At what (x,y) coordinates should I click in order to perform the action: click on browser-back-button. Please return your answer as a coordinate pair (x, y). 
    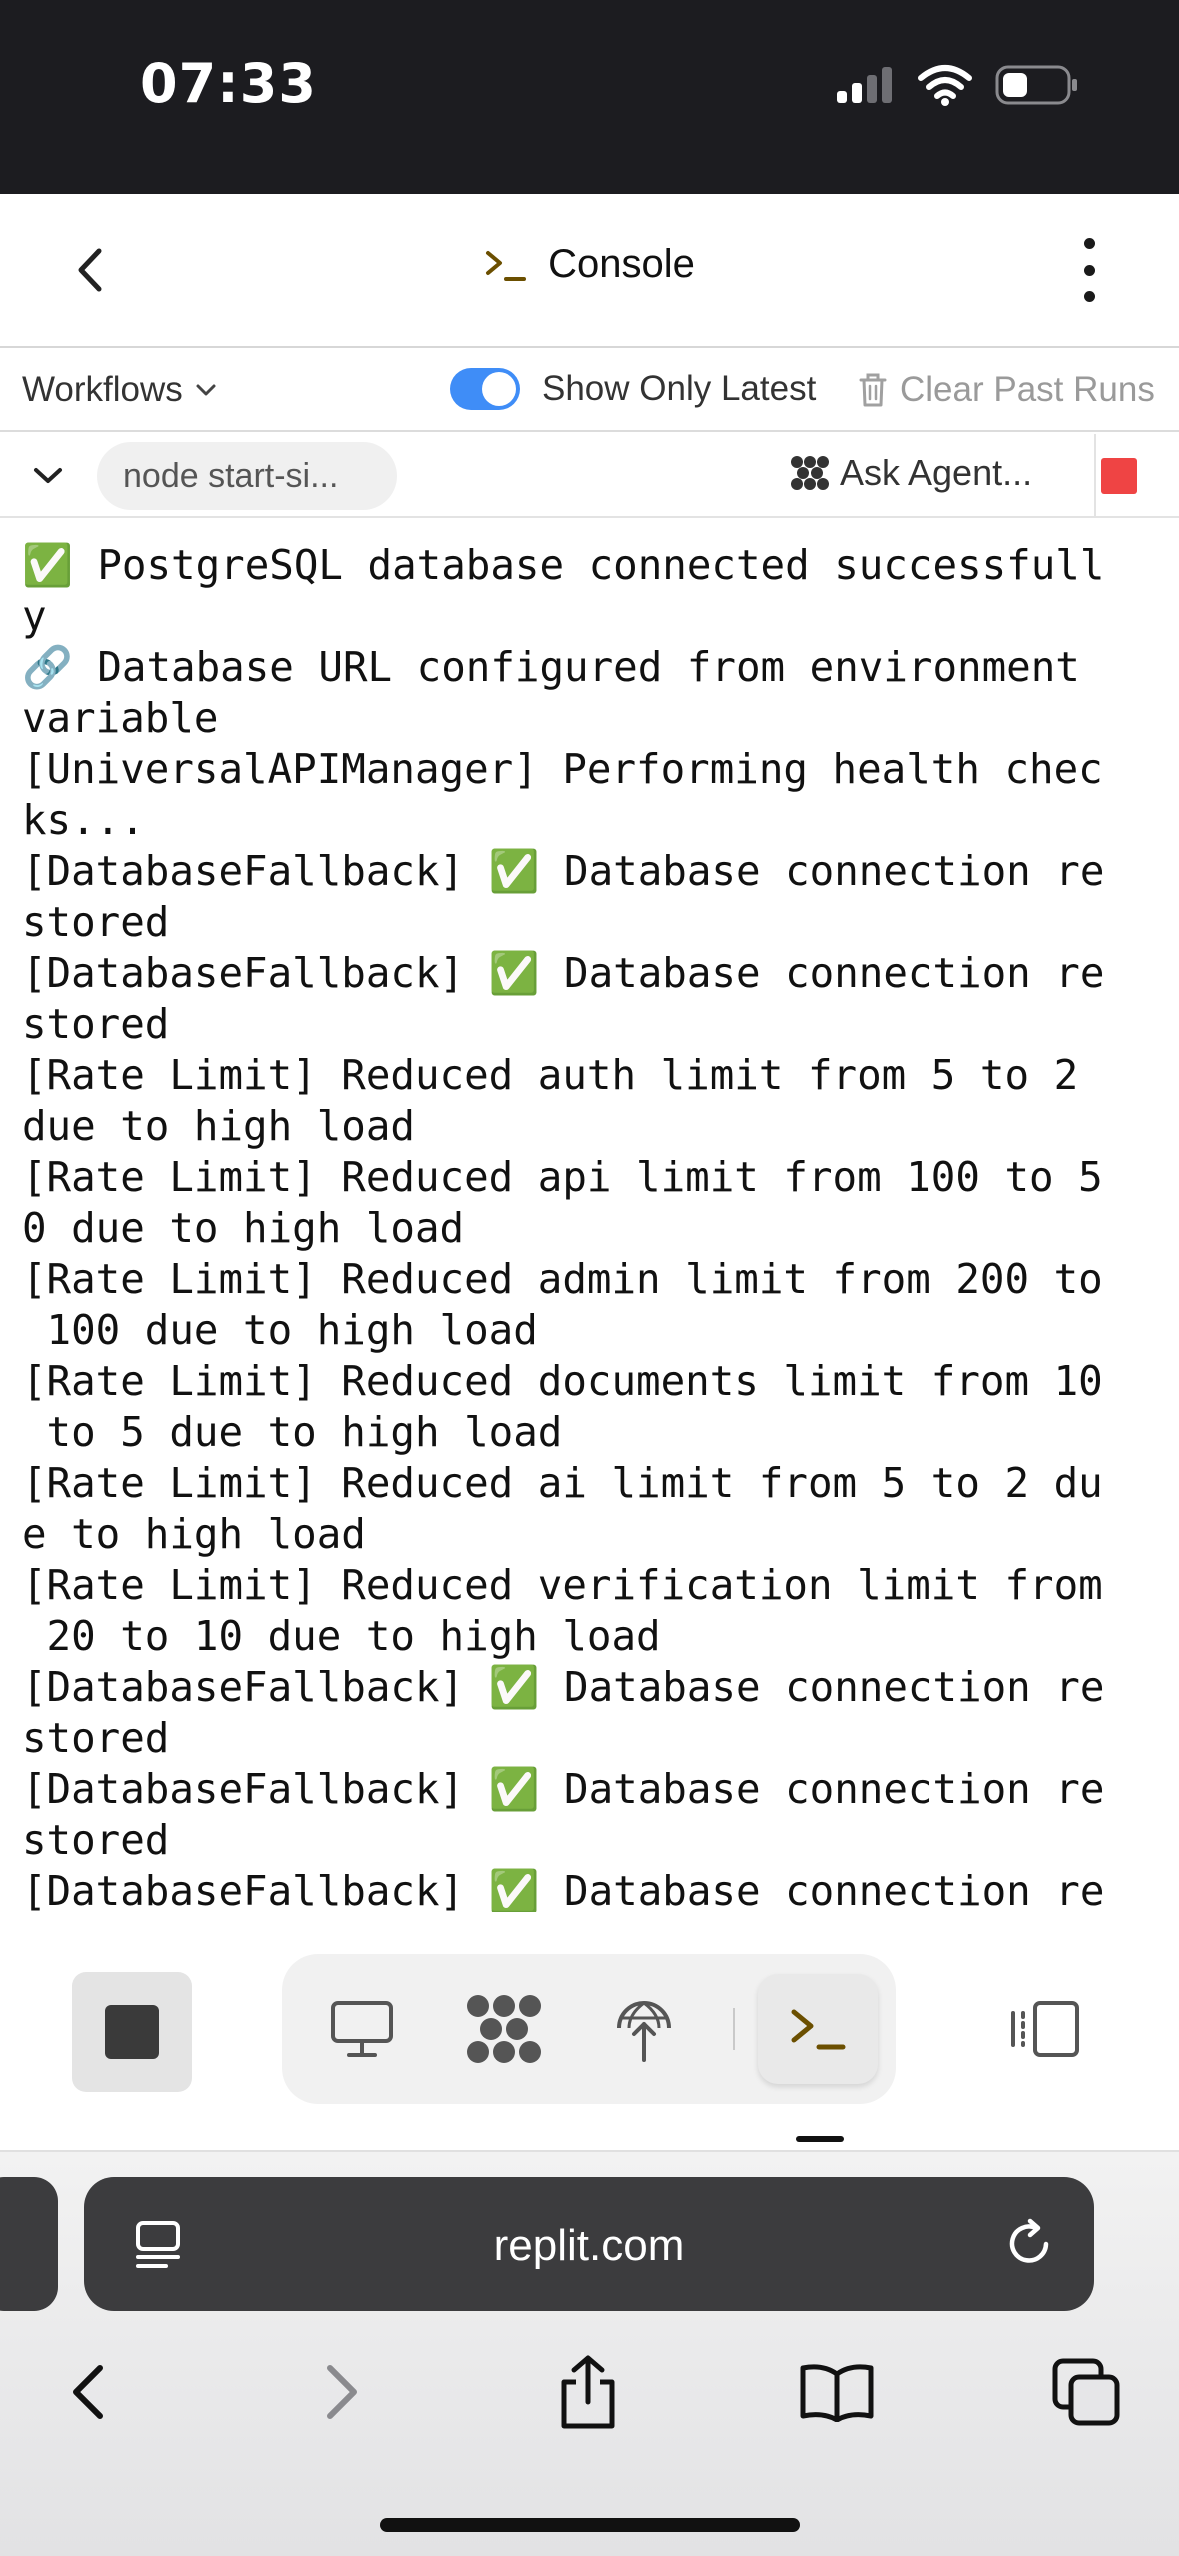
    Looking at the image, I should click on (88, 2392).